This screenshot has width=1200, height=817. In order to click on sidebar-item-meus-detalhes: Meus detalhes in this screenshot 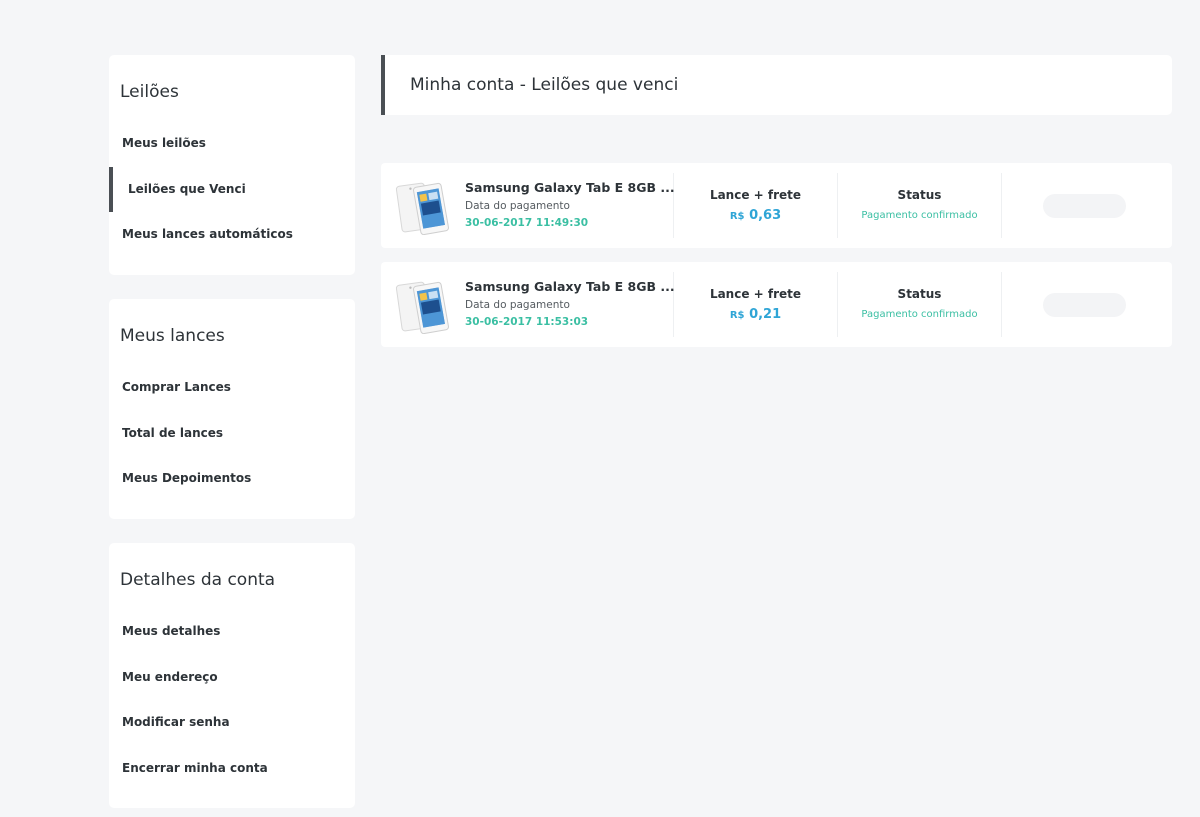, I will do `click(232, 632)`.